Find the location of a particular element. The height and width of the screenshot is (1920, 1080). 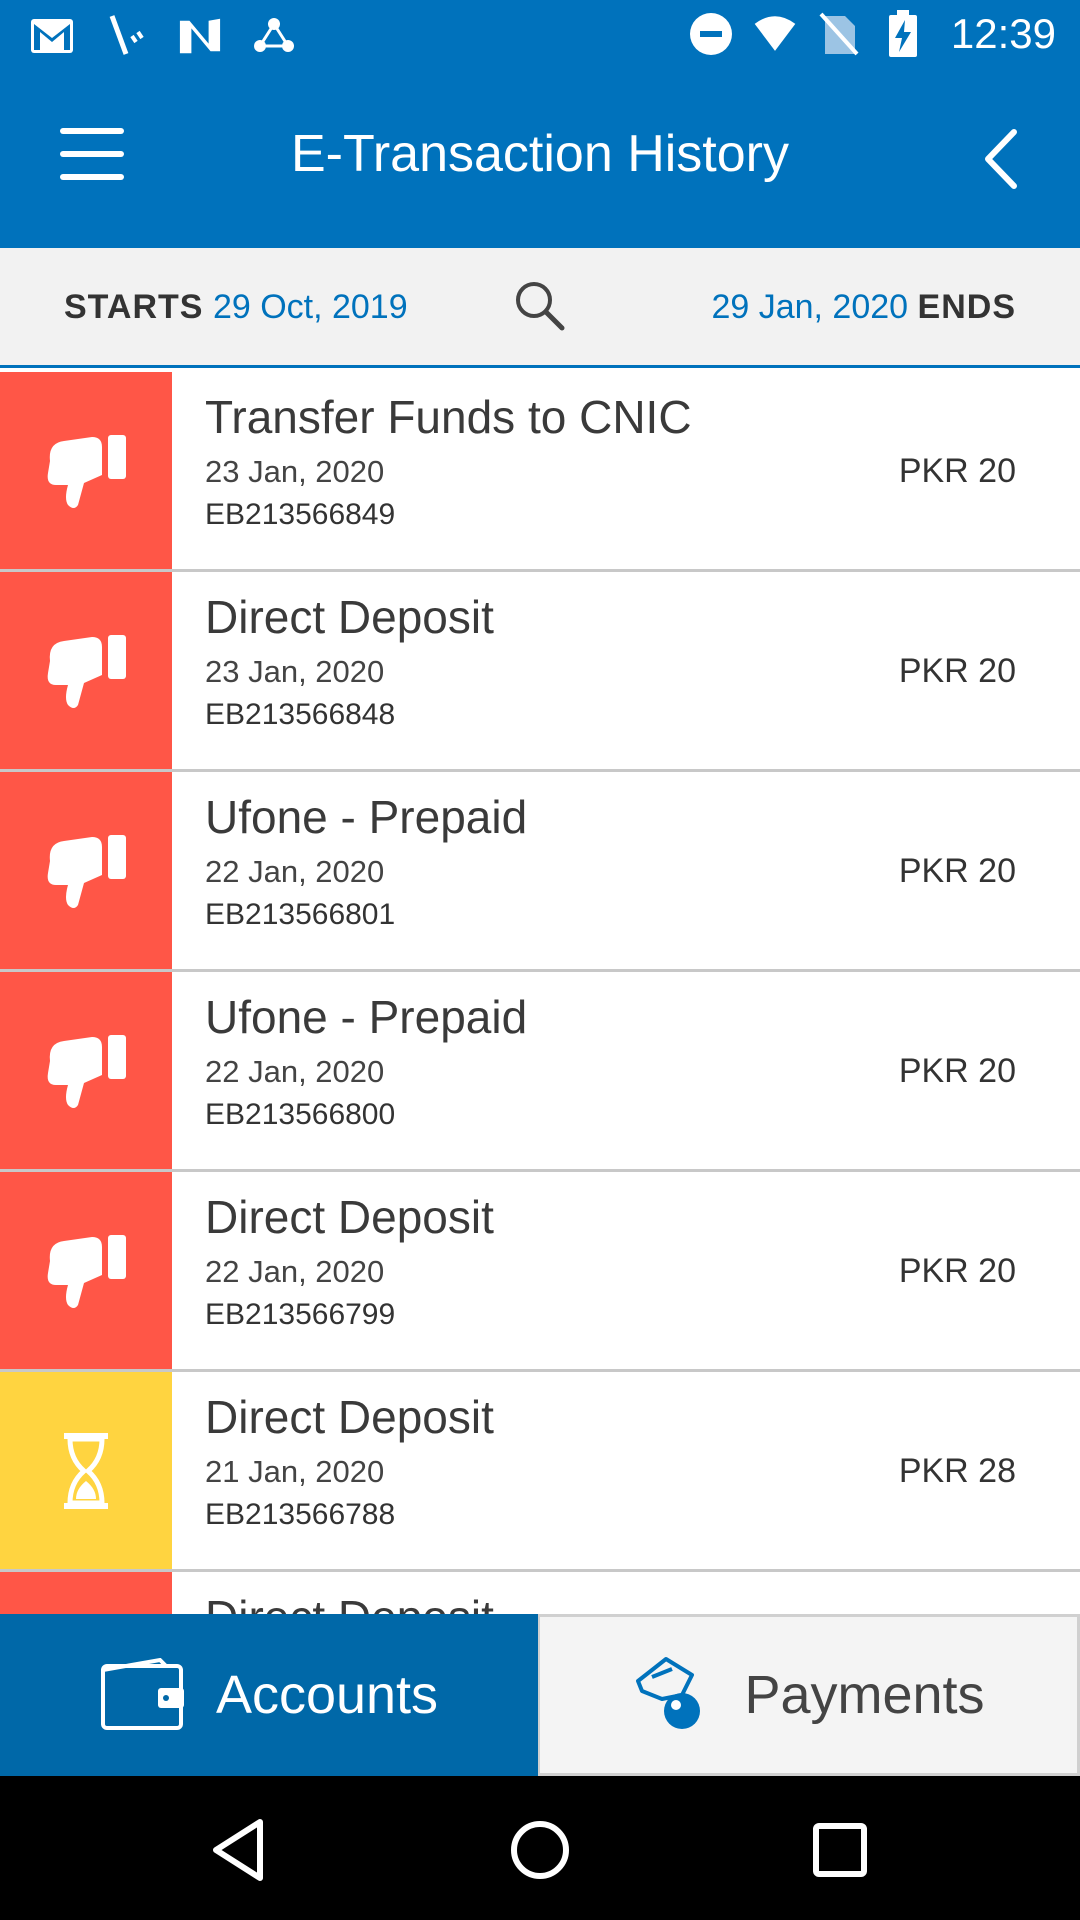

tab-accounts-label: Accounts is located at coordinates (327, 1695).